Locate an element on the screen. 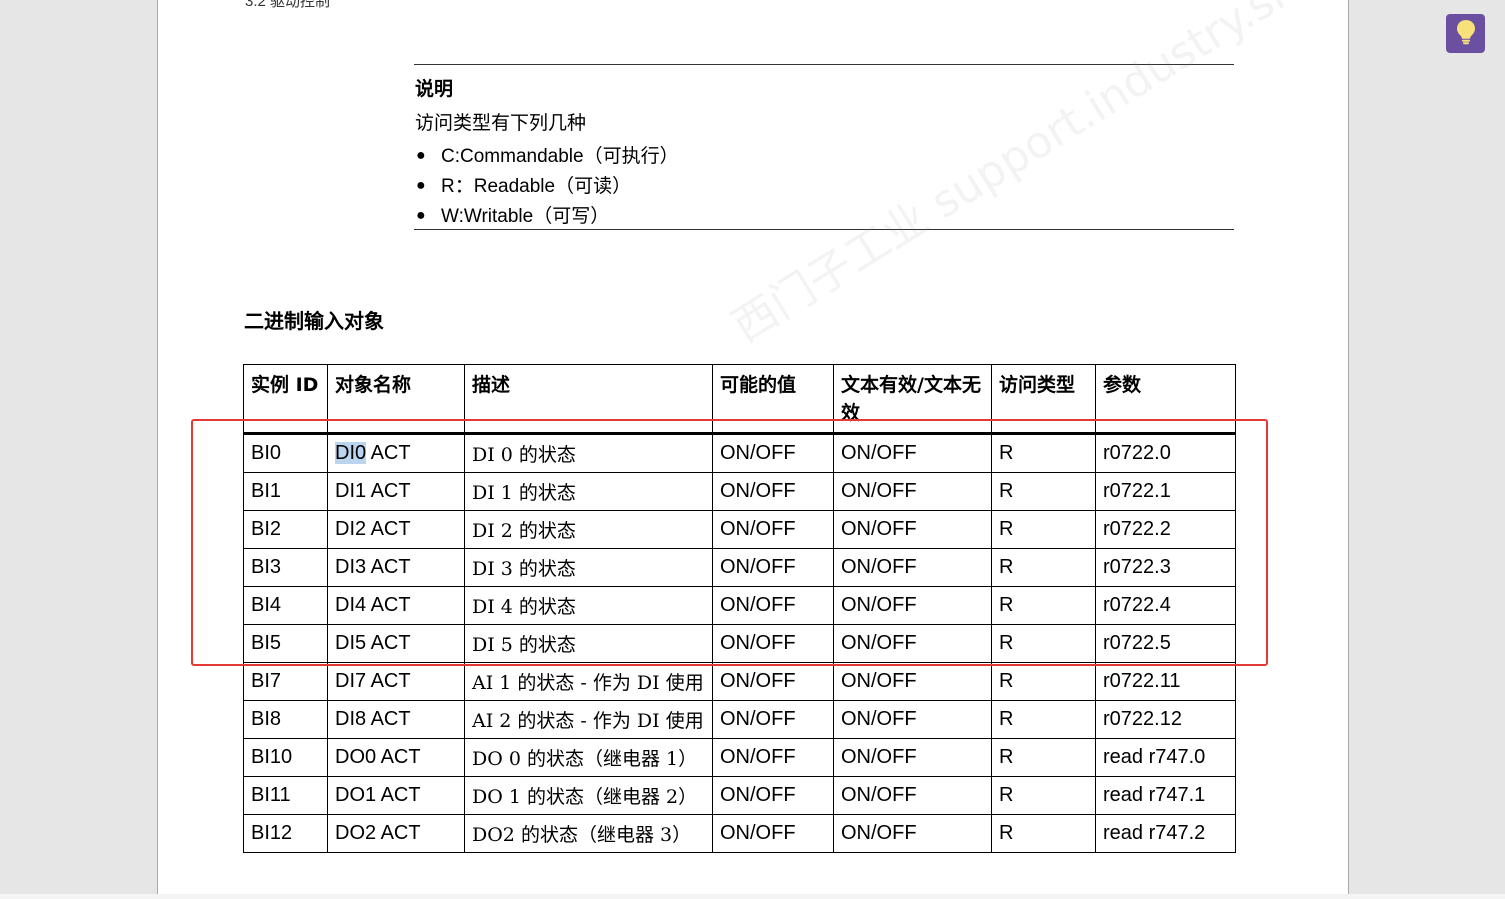 This screenshot has width=1505, height=899. cell-parameter: r0722.1 is located at coordinates (1165, 491).